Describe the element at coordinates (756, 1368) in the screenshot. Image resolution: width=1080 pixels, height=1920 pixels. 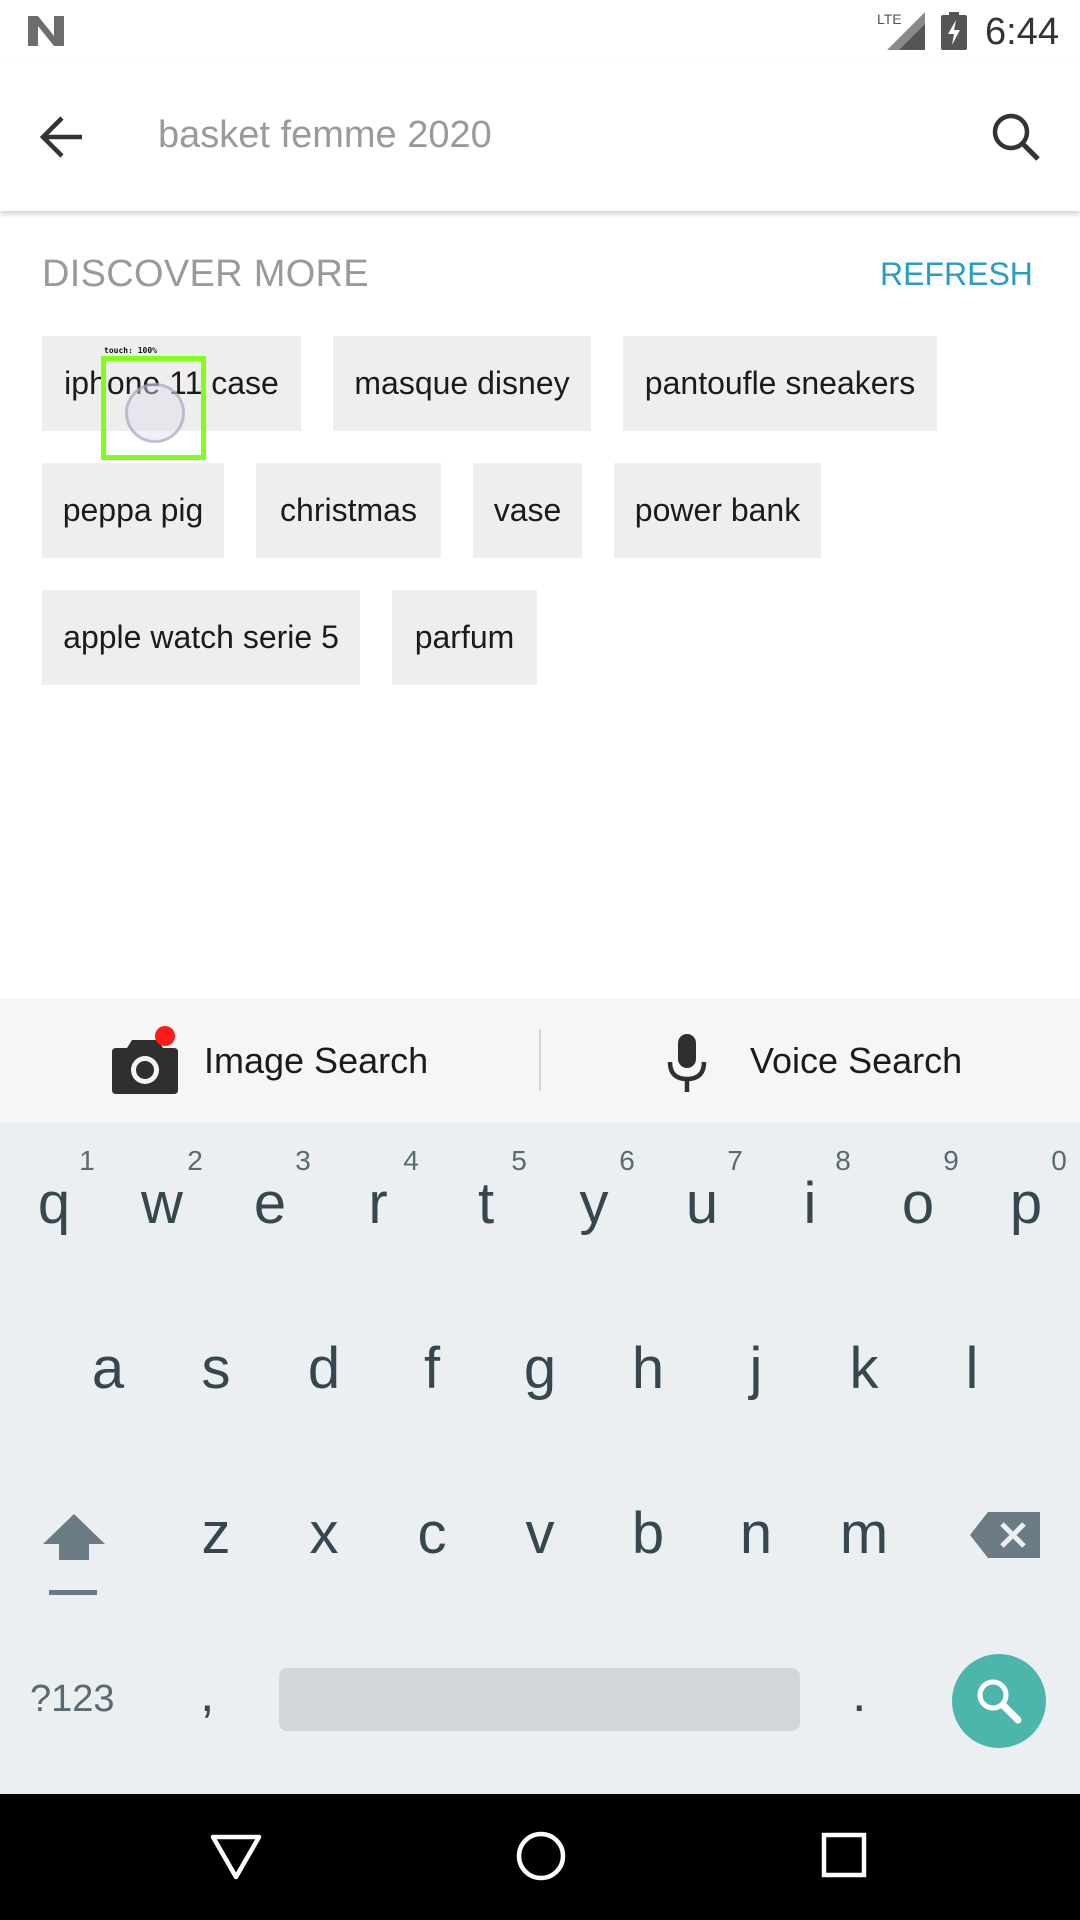
I see `key-j: j` at that location.